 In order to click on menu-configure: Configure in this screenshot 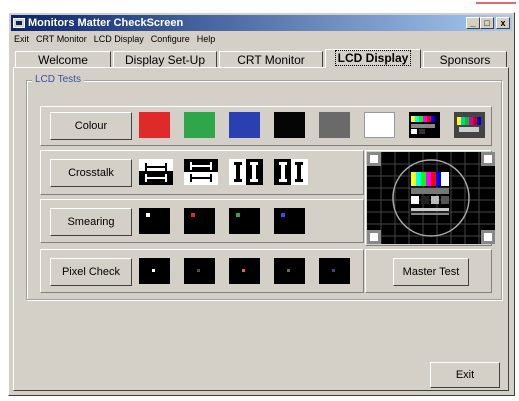, I will do `click(170, 39)`.